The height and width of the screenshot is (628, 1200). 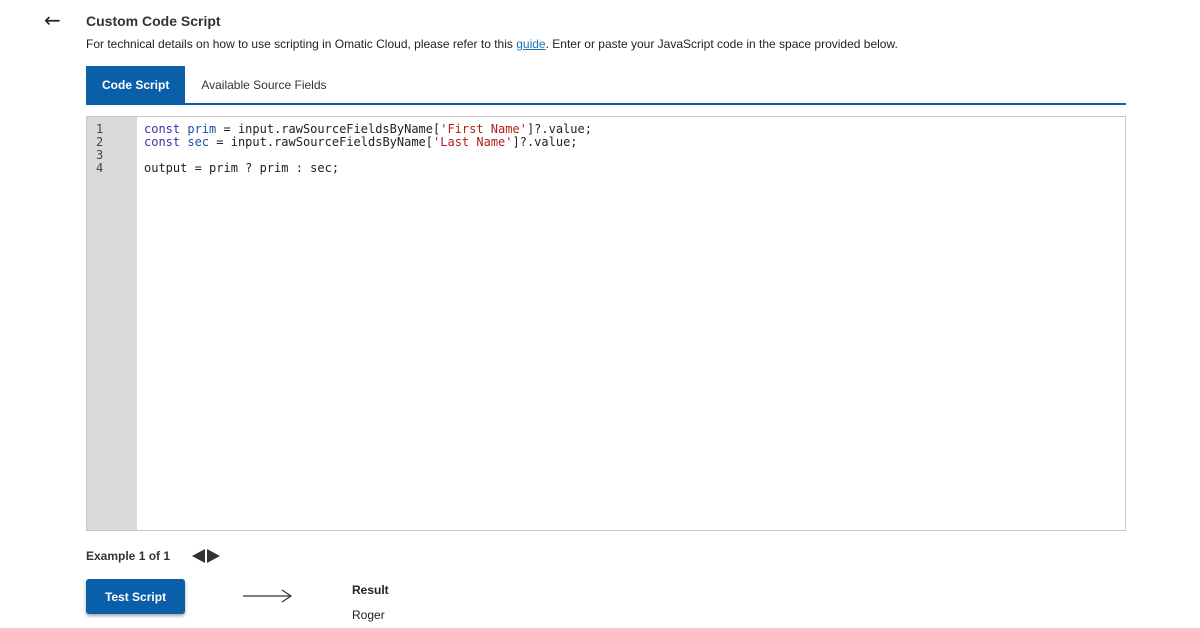 What do you see at coordinates (634, 168) in the screenshot?
I see `code-line: output = prim ? prim : sec;` at bounding box center [634, 168].